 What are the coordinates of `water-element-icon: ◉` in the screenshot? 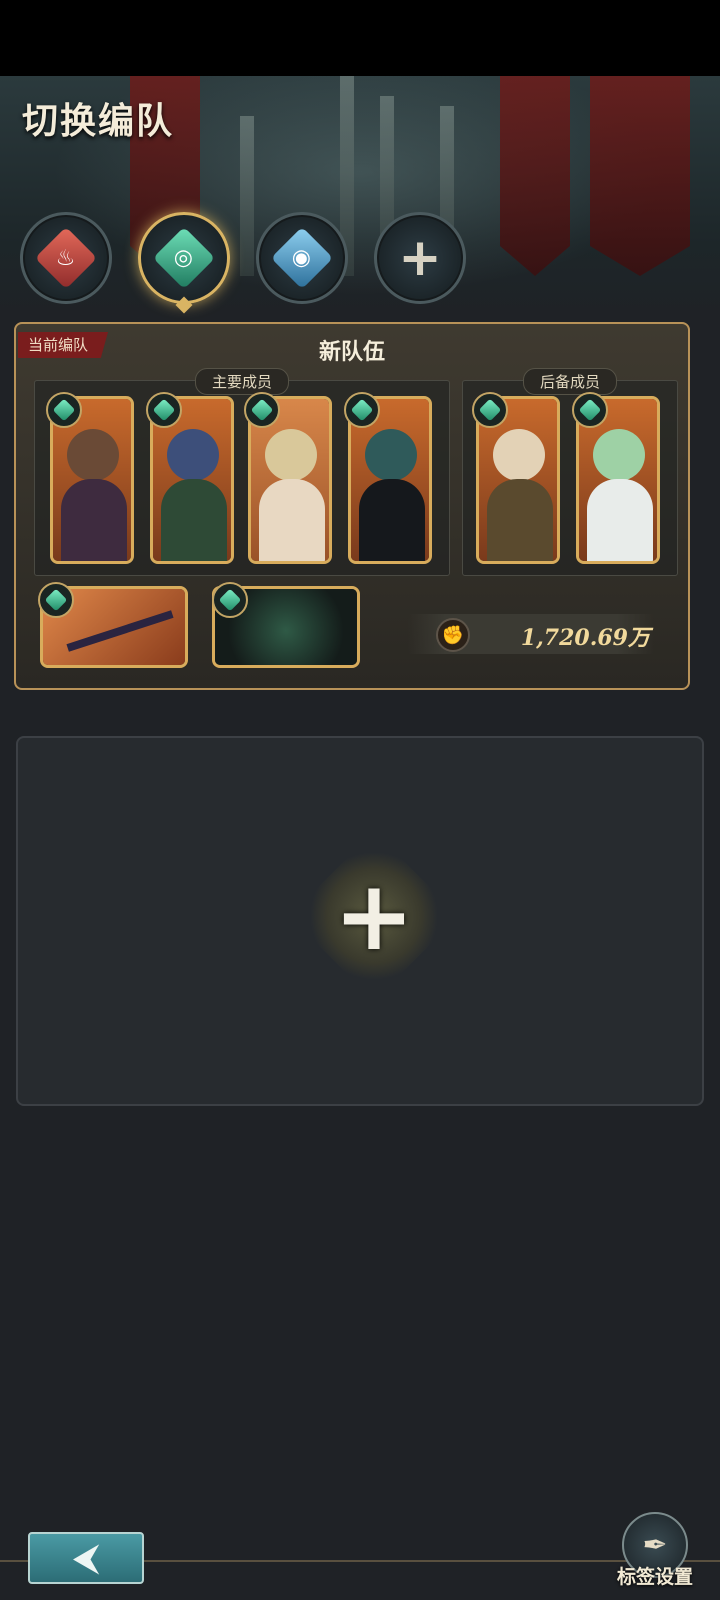 It's located at (302, 258).